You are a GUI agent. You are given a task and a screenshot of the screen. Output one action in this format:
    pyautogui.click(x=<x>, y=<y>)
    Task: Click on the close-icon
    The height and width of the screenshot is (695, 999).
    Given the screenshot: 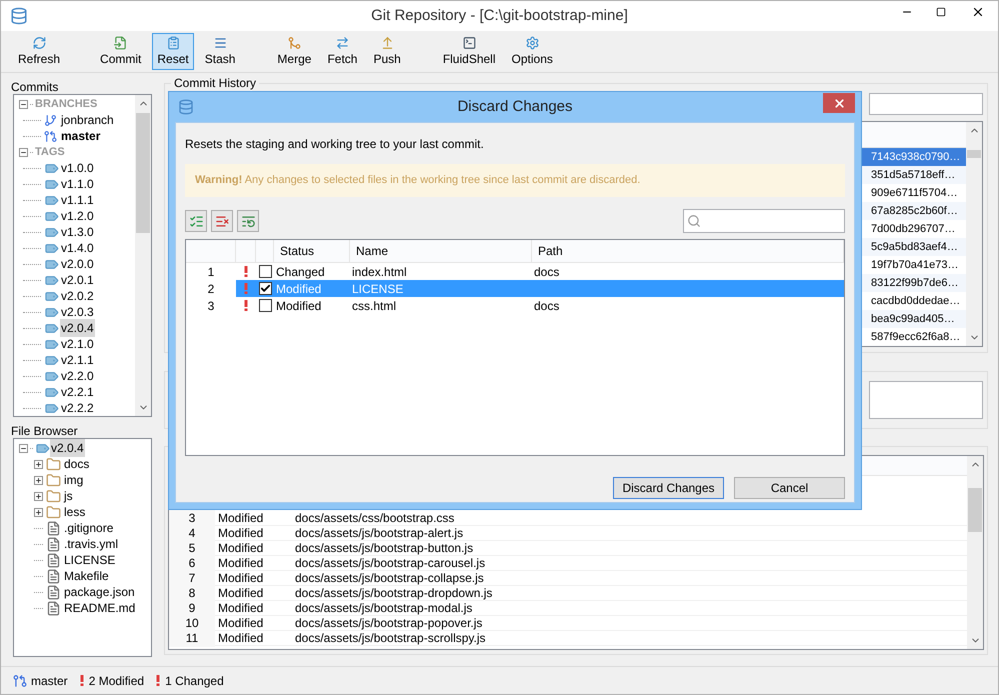 What is the action you would take?
    pyautogui.click(x=978, y=12)
    